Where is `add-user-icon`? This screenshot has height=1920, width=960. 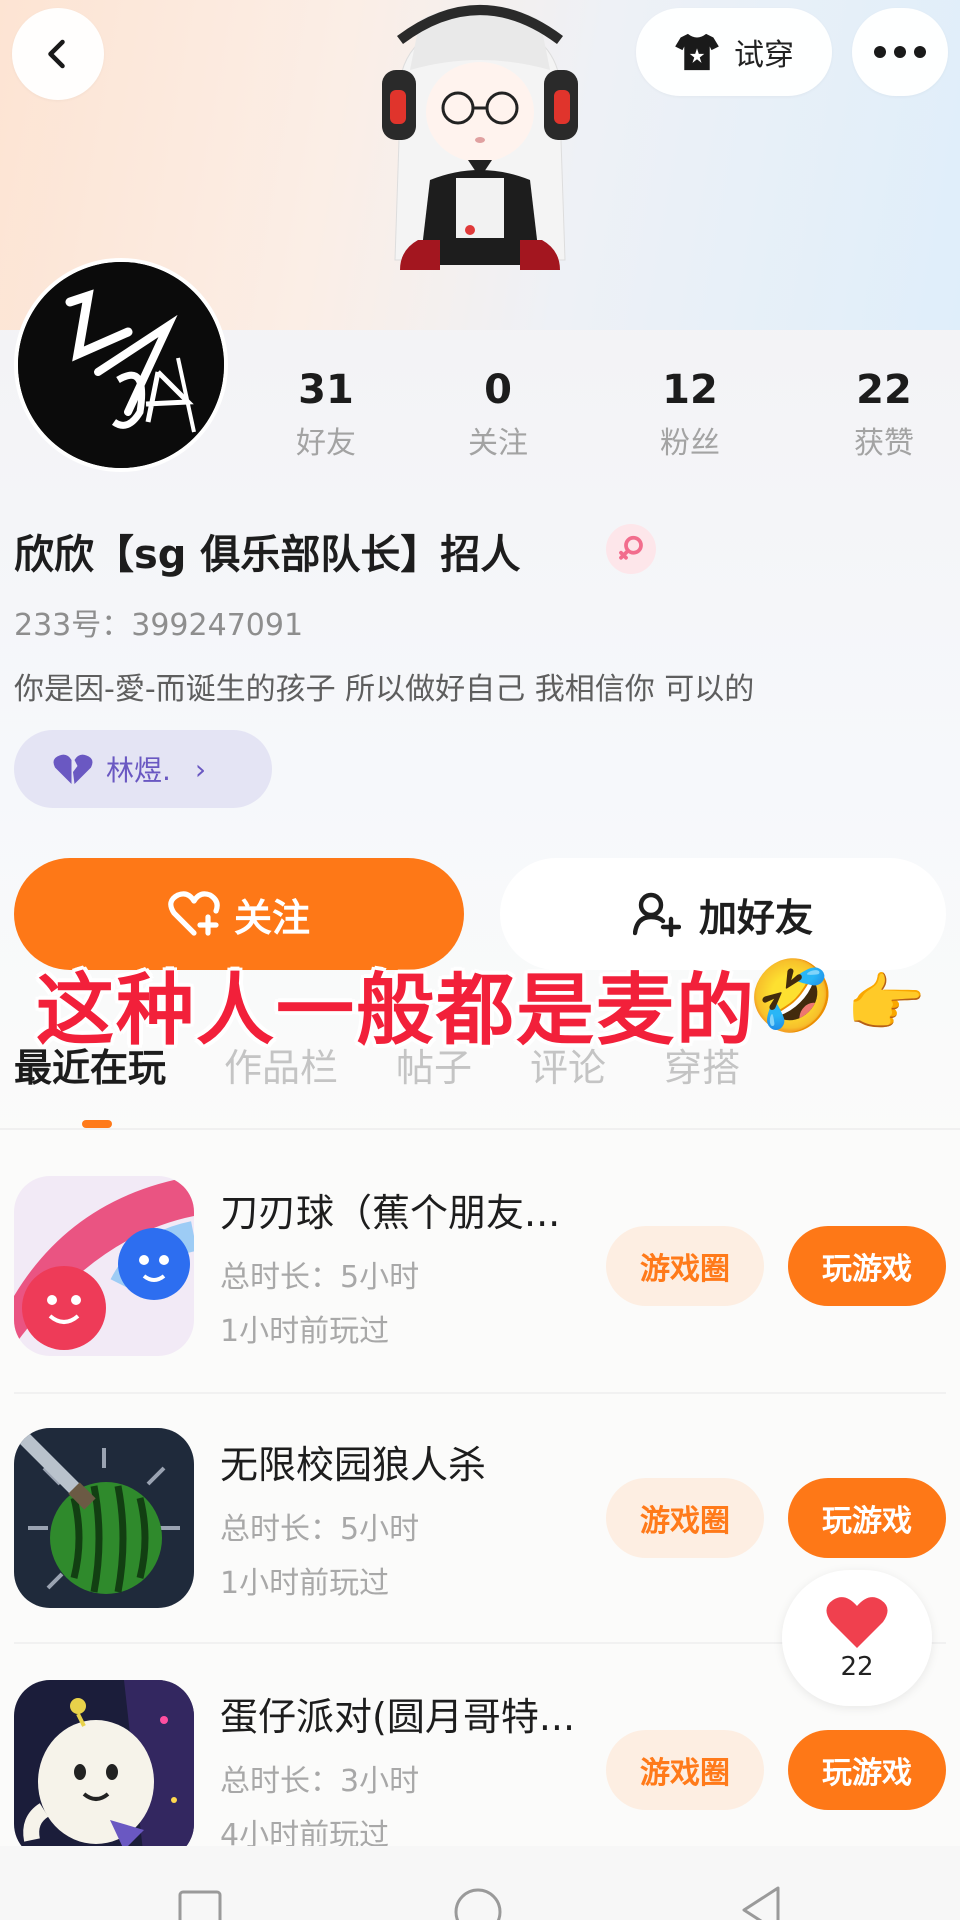
add-user-icon is located at coordinates (656, 914).